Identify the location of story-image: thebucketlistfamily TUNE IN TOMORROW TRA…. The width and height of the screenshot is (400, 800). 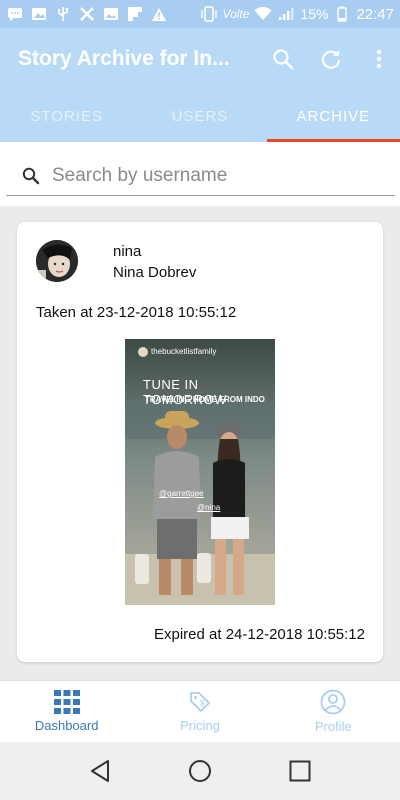
(200, 472).